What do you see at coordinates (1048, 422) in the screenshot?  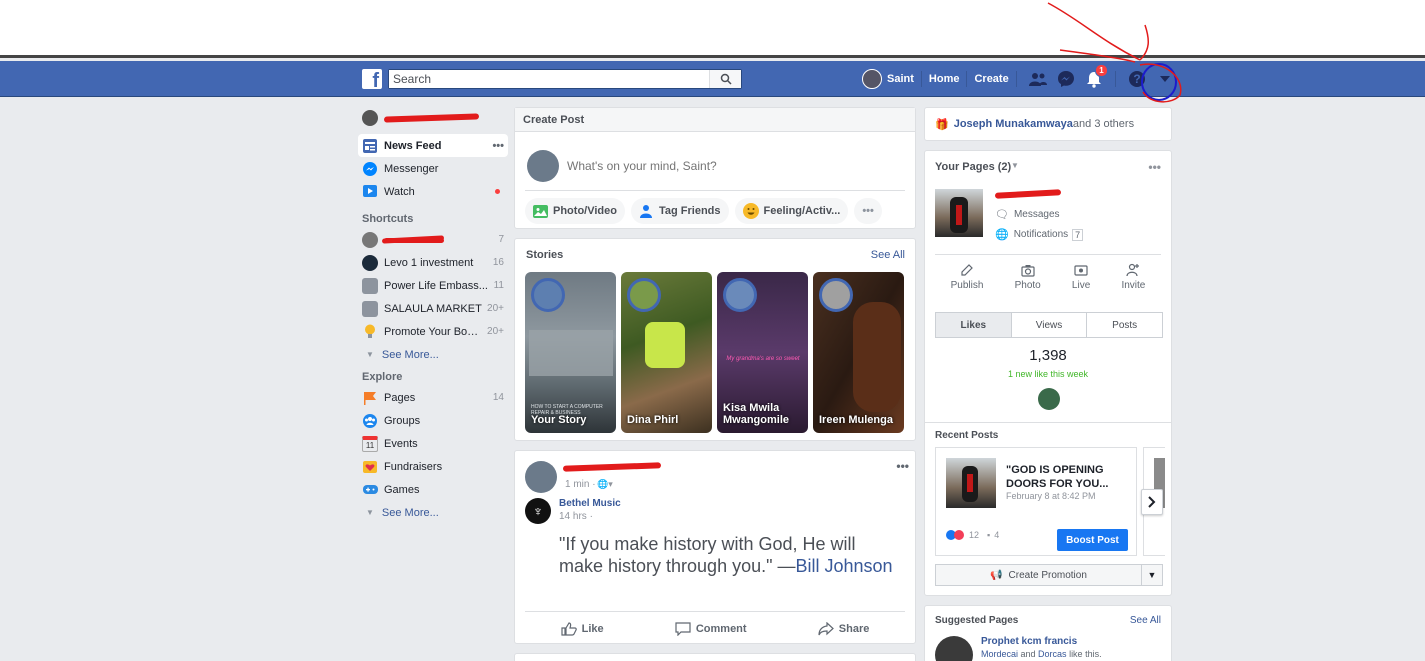 I see `divider` at bounding box center [1048, 422].